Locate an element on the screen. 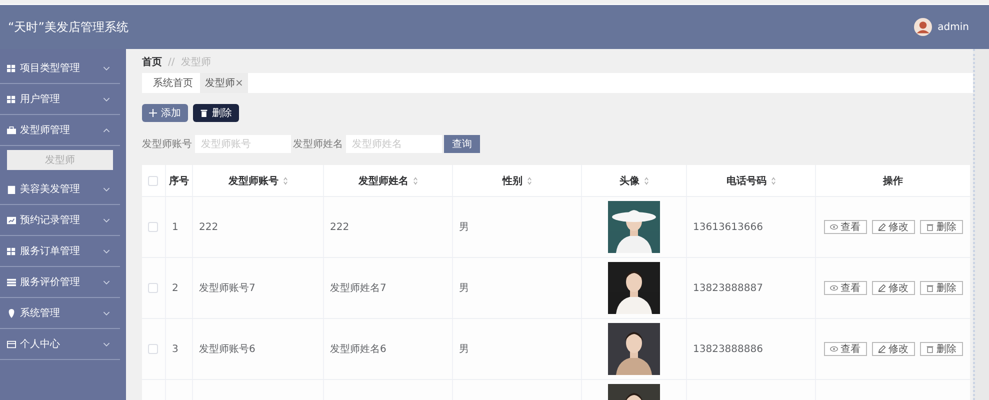 This screenshot has height=400, width=989. username: admin is located at coordinates (953, 27).